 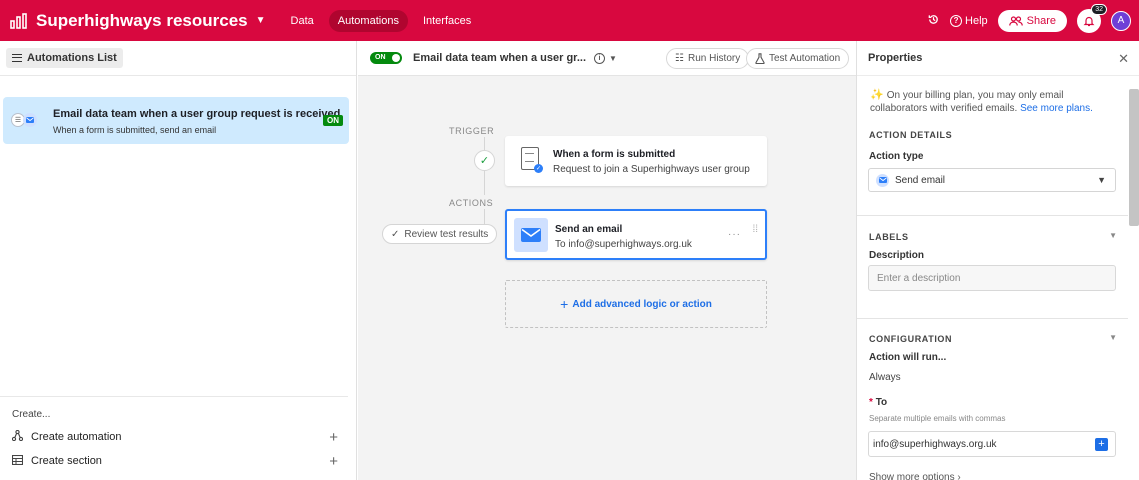 I want to click on run-history-button: ☷ Run History, so click(x=708, y=58).